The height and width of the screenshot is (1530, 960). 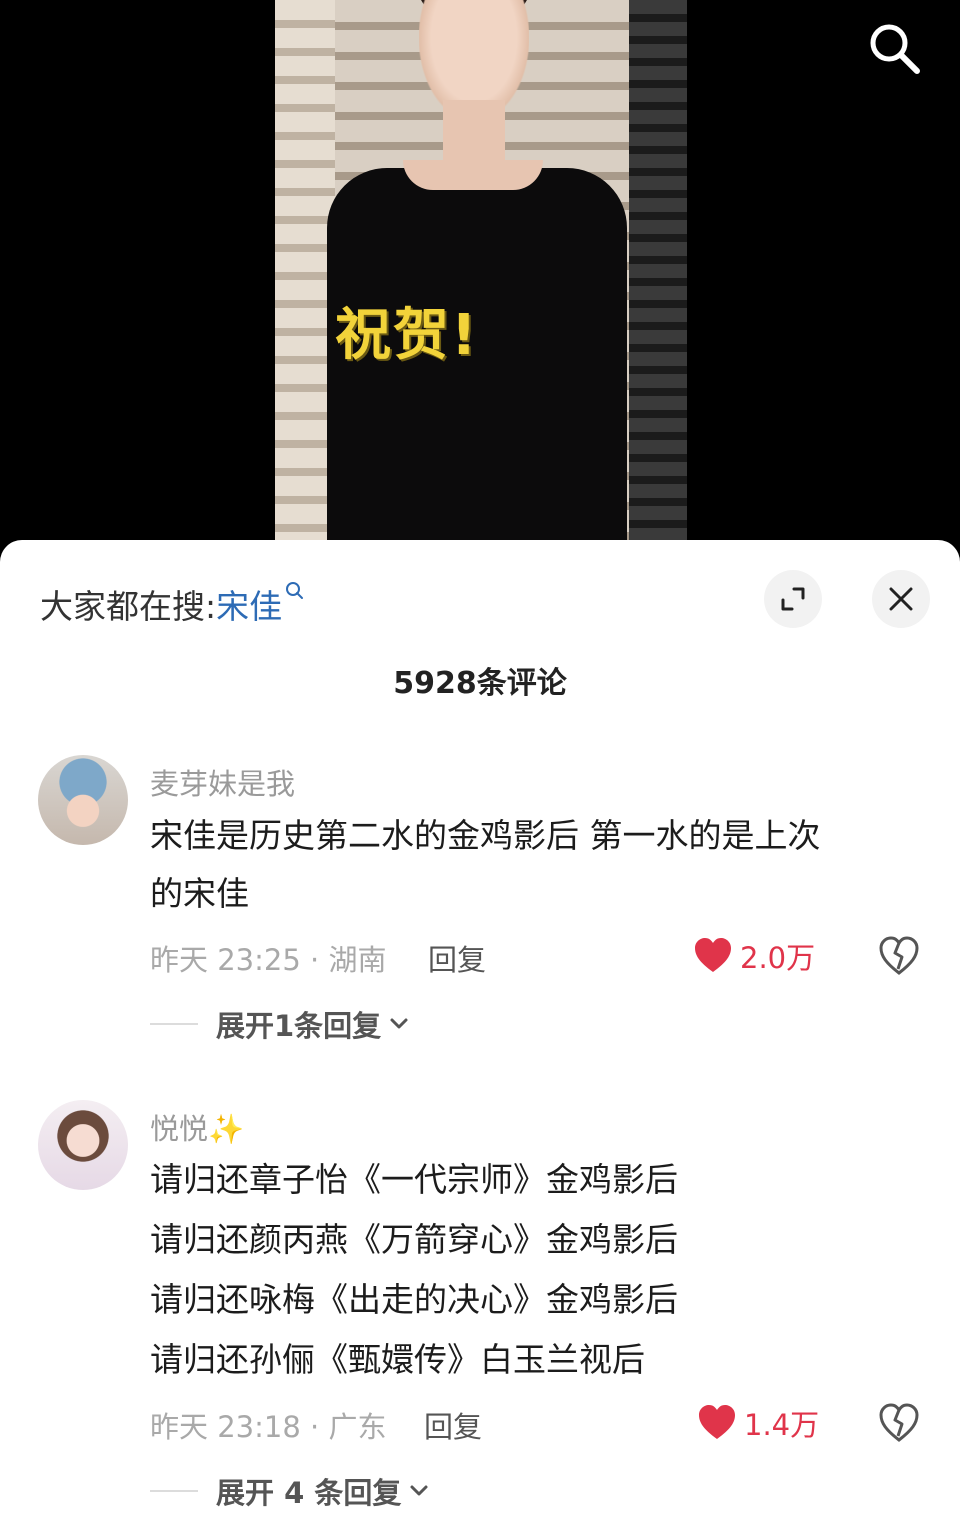 What do you see at coordinates (473, 175) in the screenshot?
I see `figure-neckline` at bounding box center [473, 175].